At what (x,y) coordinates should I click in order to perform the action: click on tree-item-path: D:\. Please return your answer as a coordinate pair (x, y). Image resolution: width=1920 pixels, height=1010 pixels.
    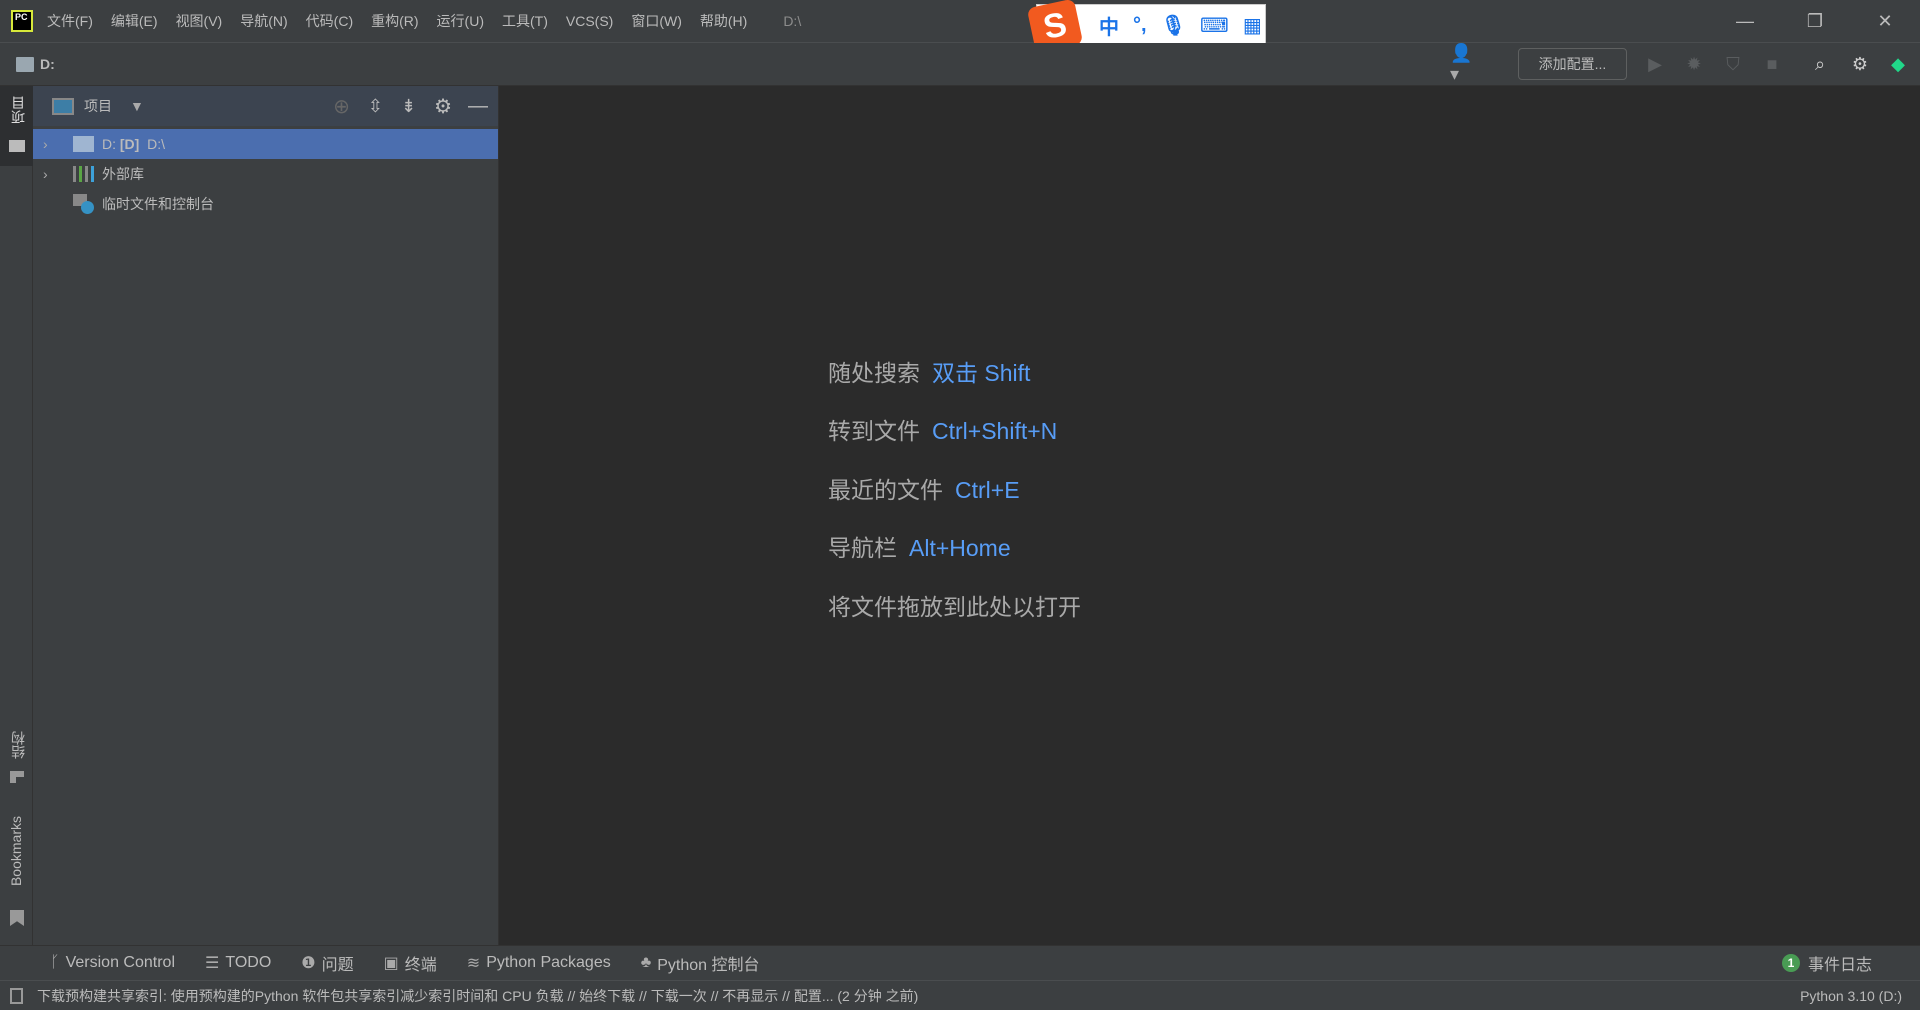
    Looking at the image, I should click on (156, 144).